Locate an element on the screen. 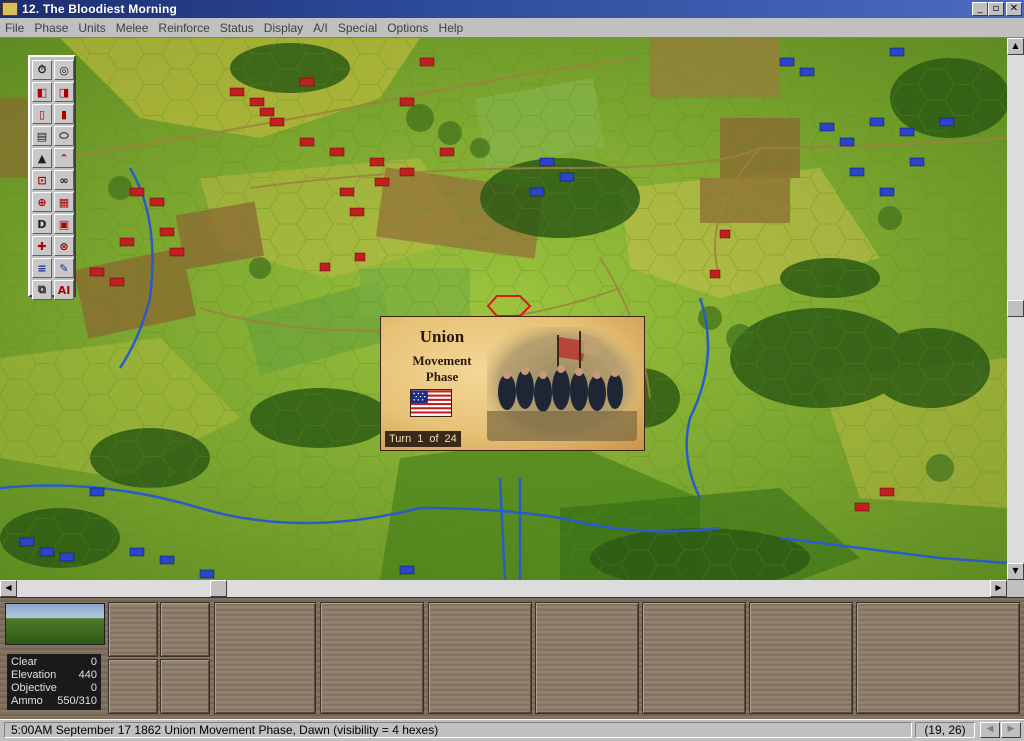 This screenshot has width=1024, height=741. menu-file: File is located at coordinates (14, 28).